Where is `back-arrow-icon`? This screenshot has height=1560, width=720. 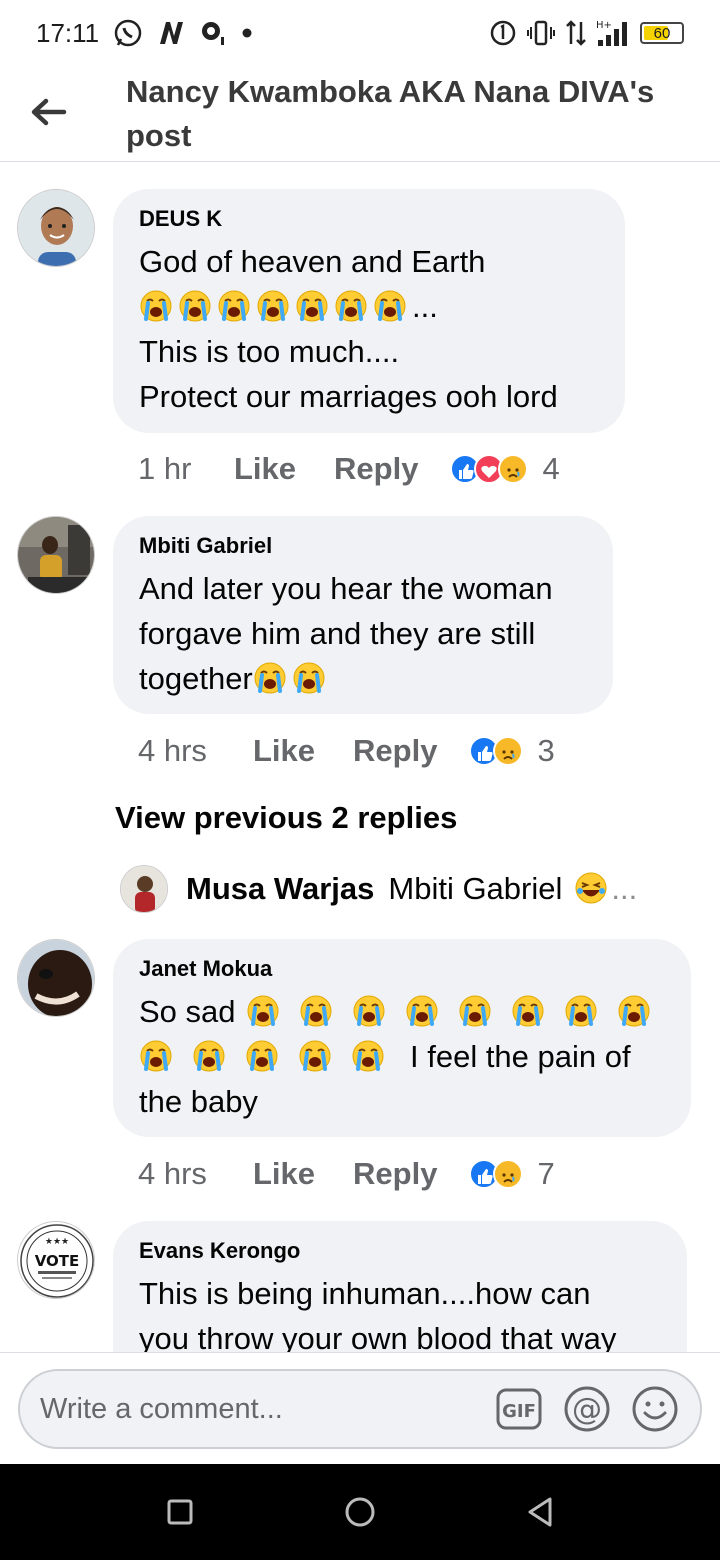
back-arrow-icon is located at coordinates (48, 112).